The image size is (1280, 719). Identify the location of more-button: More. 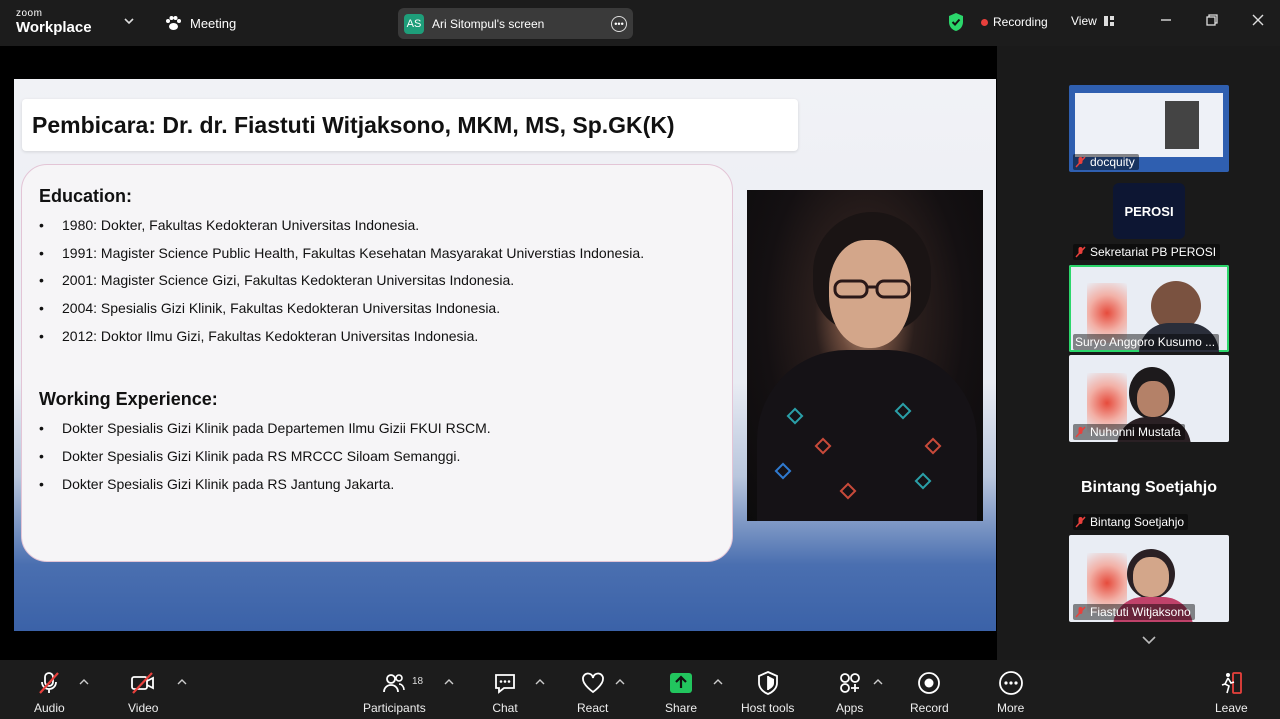
(1010, 694).